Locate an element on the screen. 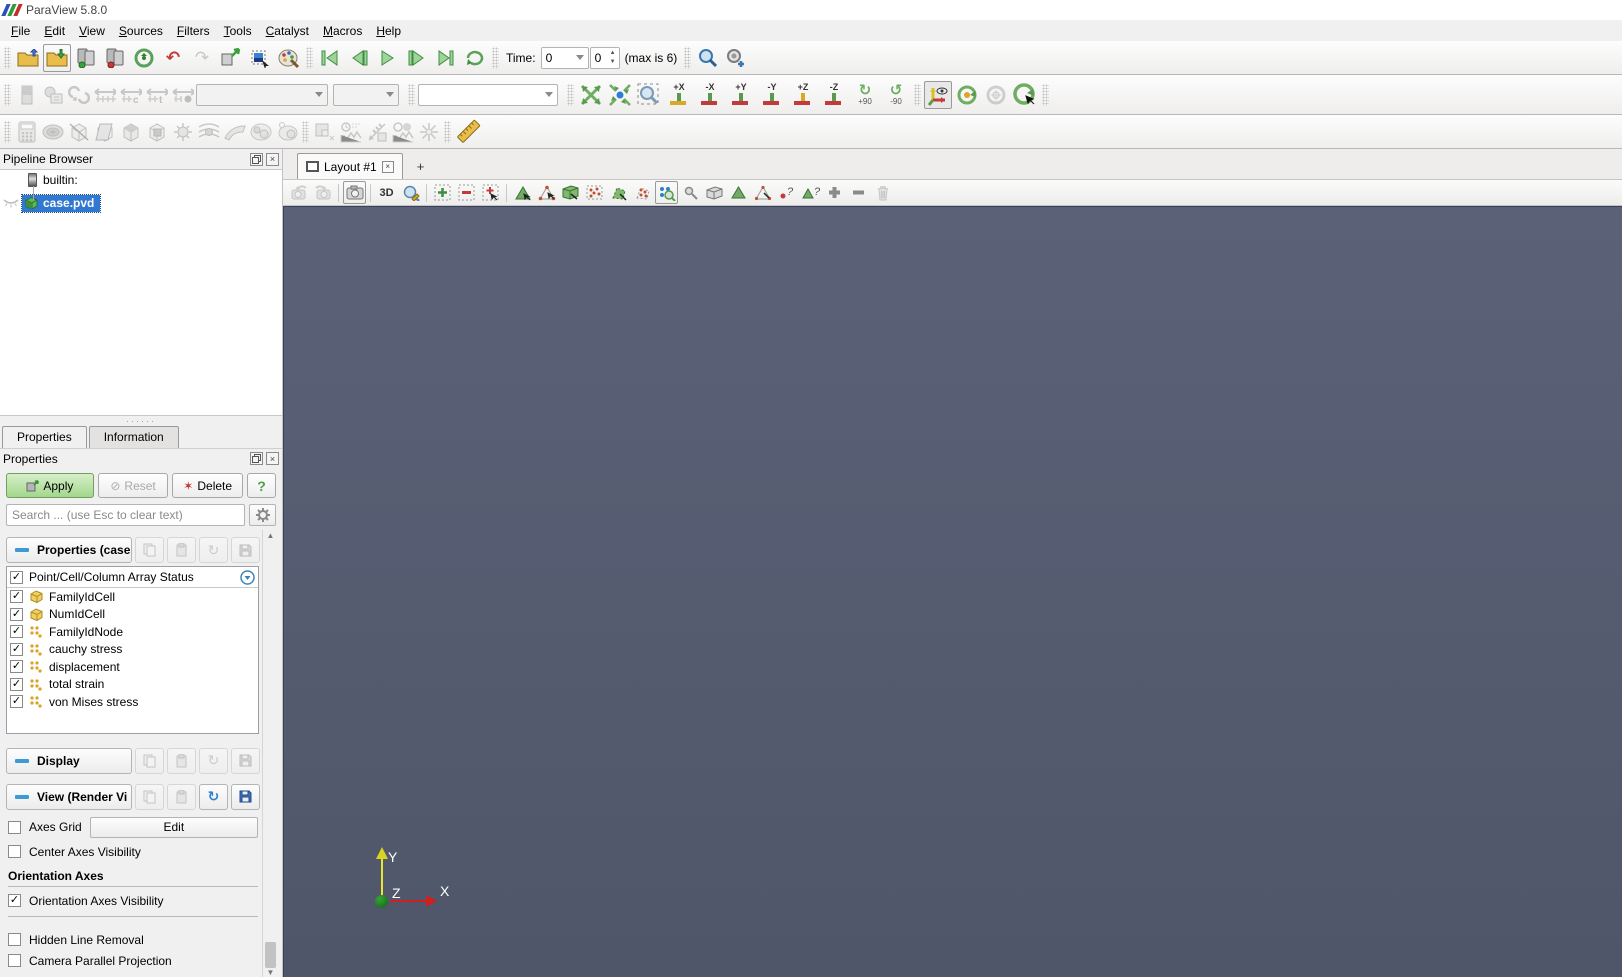 This screenshot has width=1622, height=977. paste-display-button is located at coordinates (181, 760).